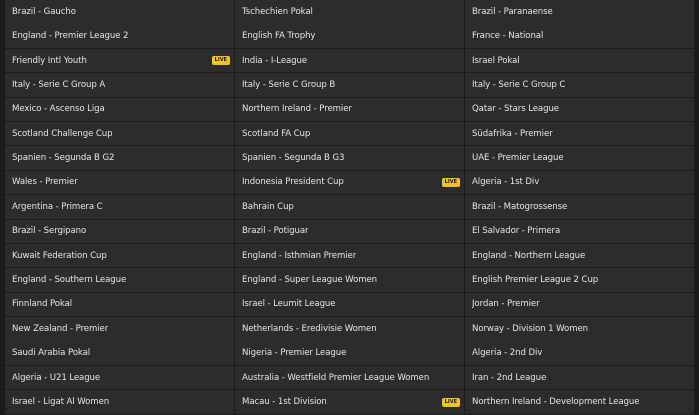 The width and height of the screenshot is (699, 415). I want to click on league-item: England - Southern League, so click(119, 280).